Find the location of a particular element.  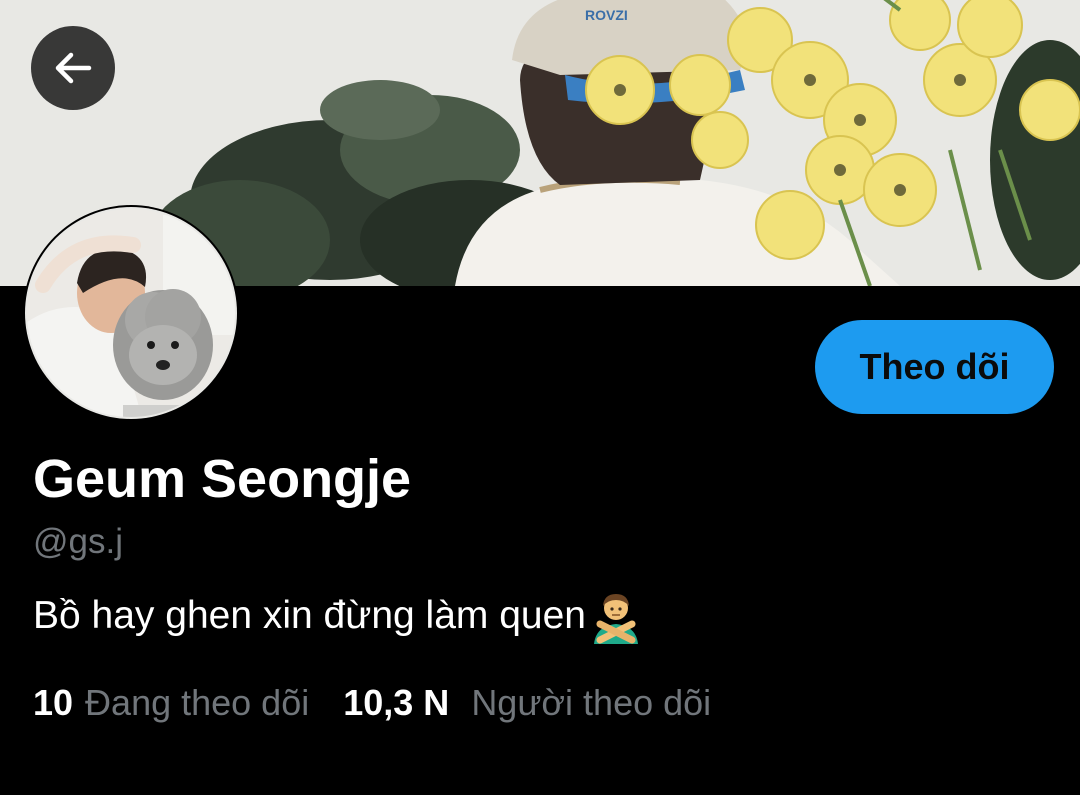

following-count: 10 is located at coordinates (53, 702).